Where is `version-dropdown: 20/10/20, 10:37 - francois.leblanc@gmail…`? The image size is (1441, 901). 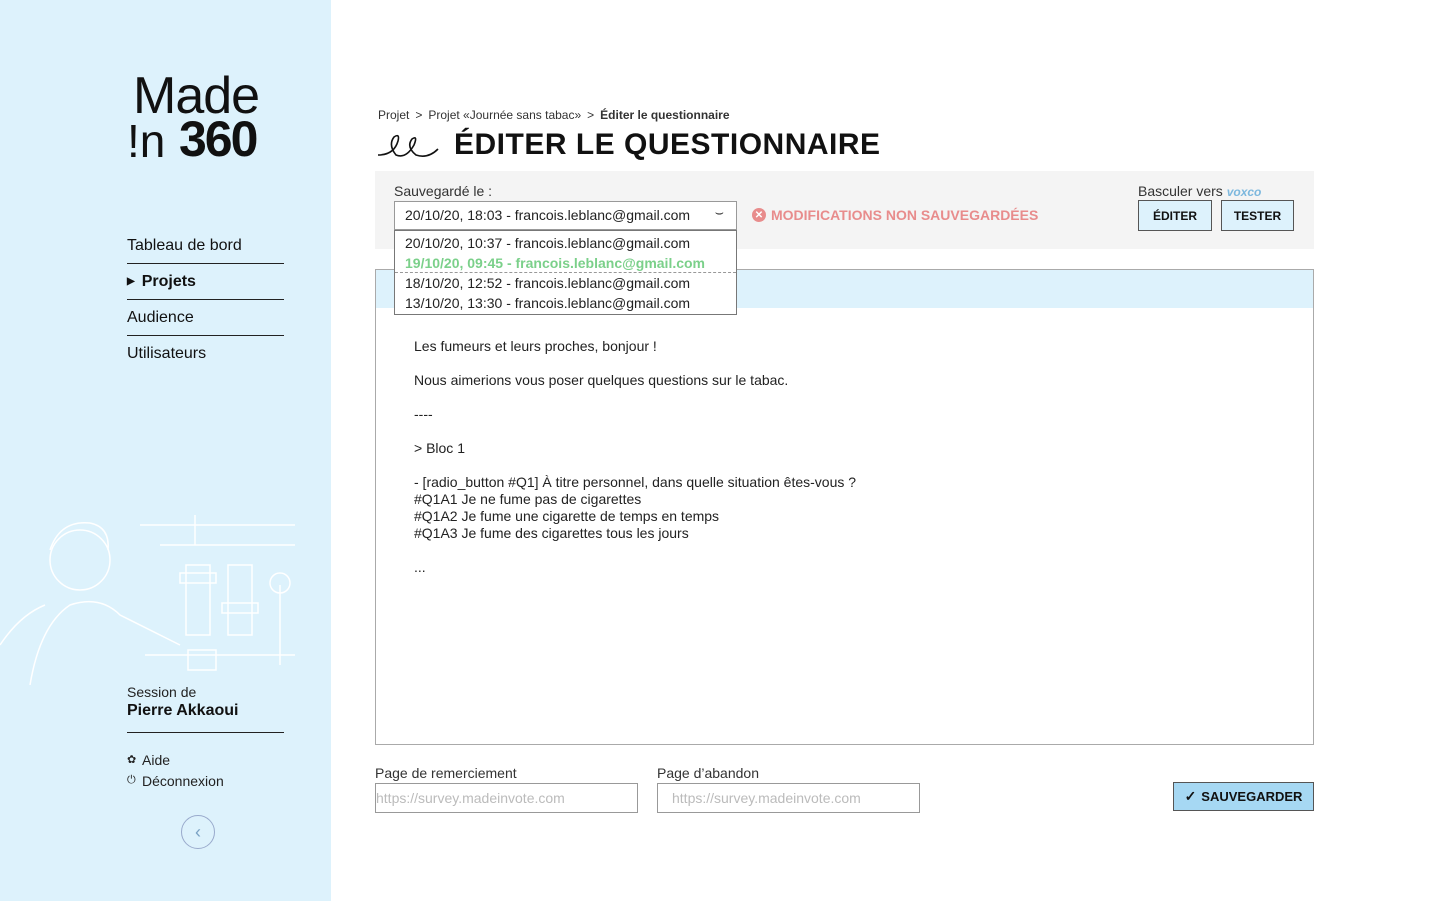 version-dropdown: 20/10/20, 10:37 - francois.leblanc@gmail… is located at coordinates (565, 272).